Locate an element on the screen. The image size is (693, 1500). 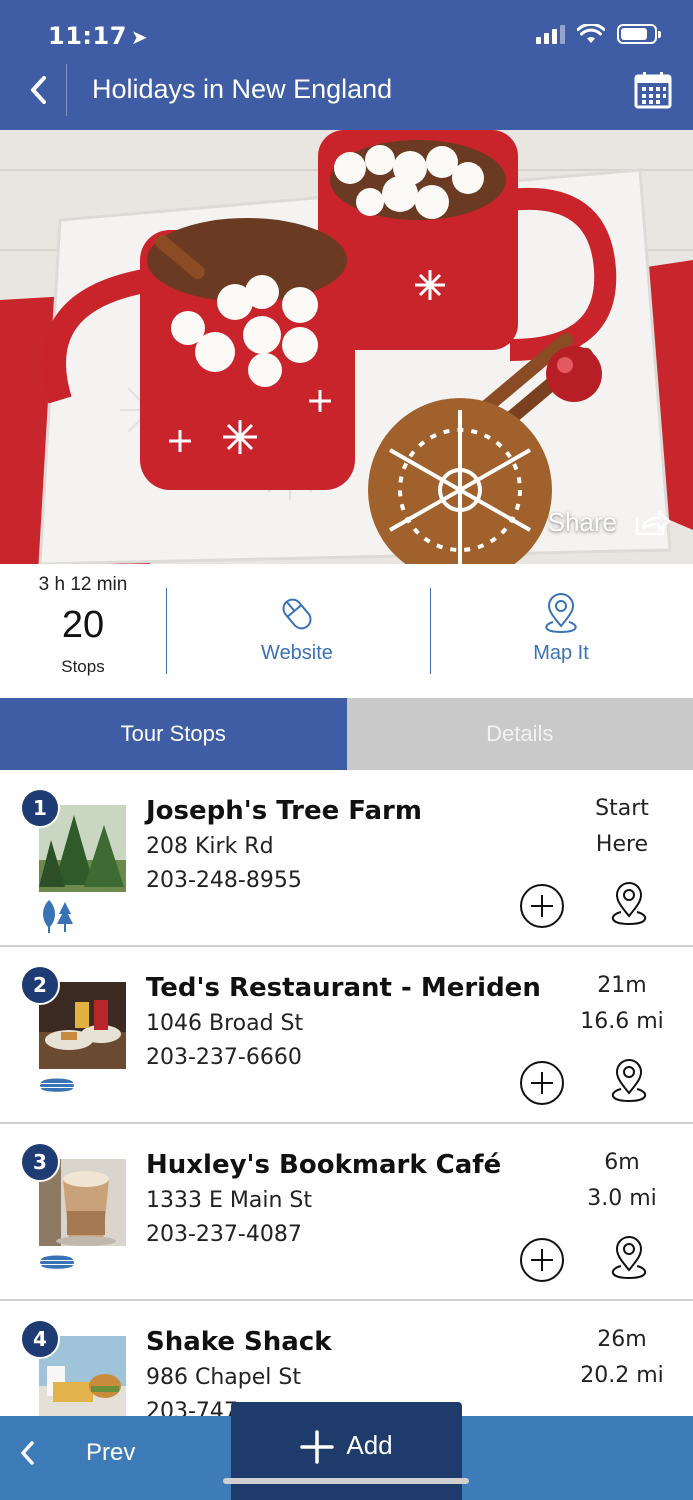
page-title: Holidays in New England is located at coordinates (242, 89).